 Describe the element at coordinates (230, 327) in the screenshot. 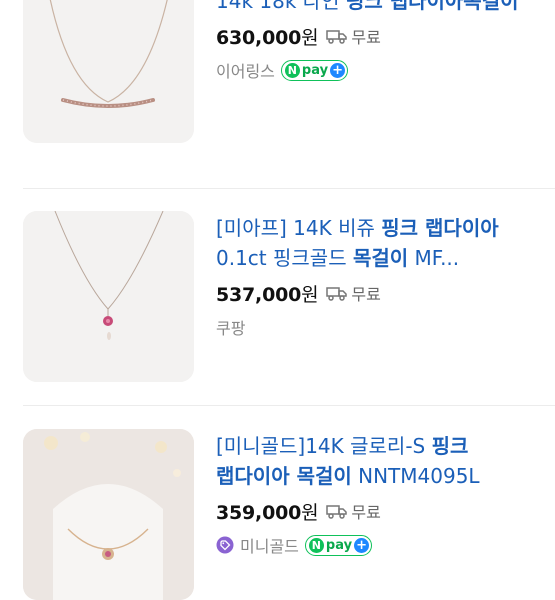

I see `store-name: 쿠팡` at that location.